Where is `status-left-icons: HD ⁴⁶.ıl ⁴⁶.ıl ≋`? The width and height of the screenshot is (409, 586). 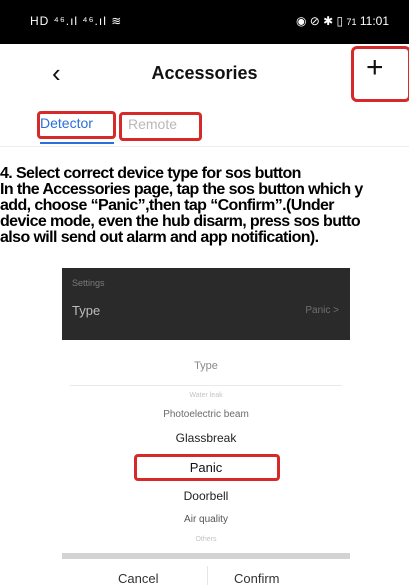 status-left-icons: HD ⁴⁶.ıl ⁴⁶.ıl ≋ is located at coordinates (76, 21).